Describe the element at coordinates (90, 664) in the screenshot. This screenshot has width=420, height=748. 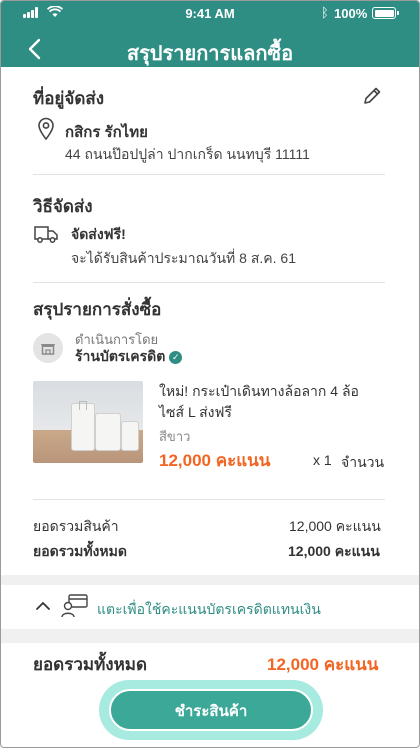
I see `footer-total-label: ยอดรวมทั้งหมด` at that location.